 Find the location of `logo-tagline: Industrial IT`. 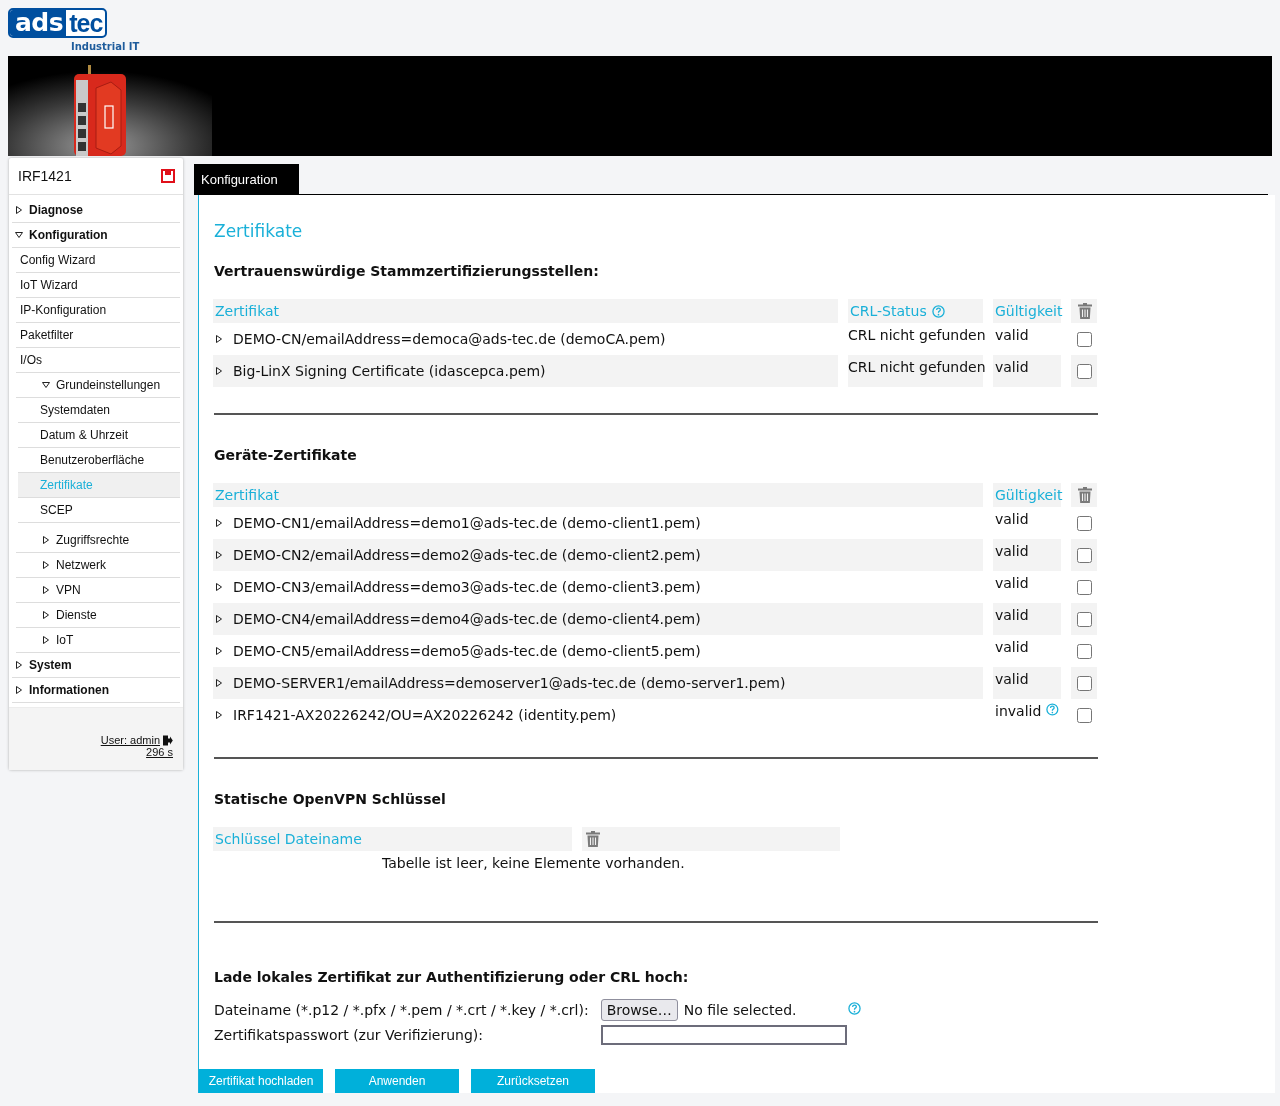

logo-tagline: Industrial IT is located at coordinates (105, 46).